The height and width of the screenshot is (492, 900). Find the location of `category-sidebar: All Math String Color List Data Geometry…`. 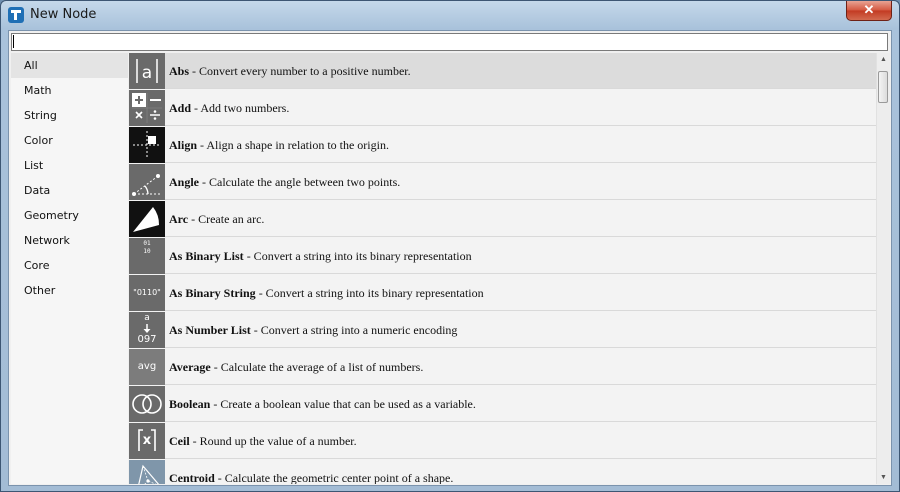

category-sidebar: All Math String Color List Data Geometry… is located at coordinates (69, 268).